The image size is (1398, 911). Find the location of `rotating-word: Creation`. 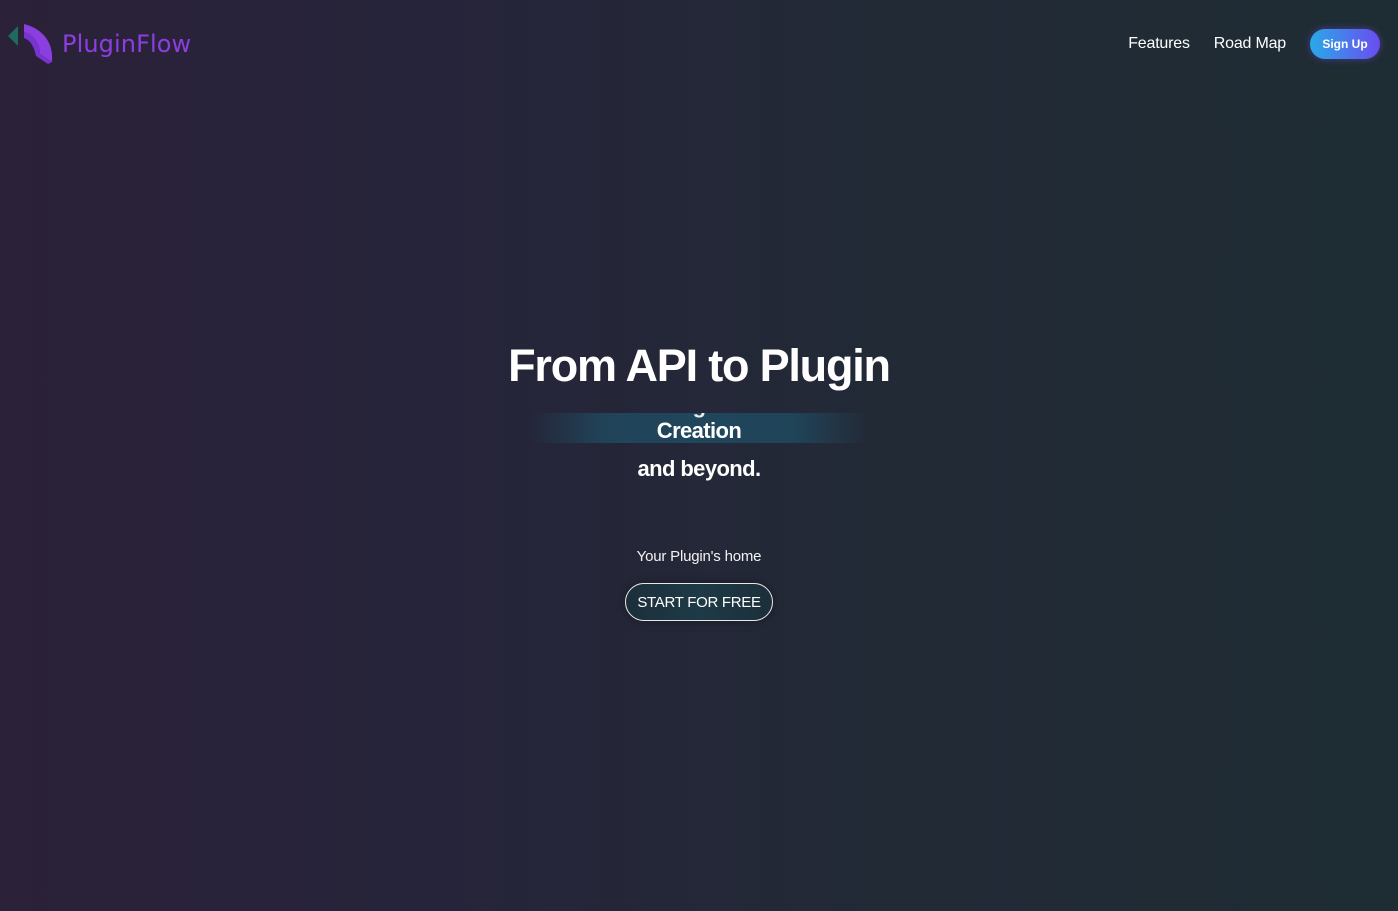

rotating-word: Creation is located at coordinates (699, 430).